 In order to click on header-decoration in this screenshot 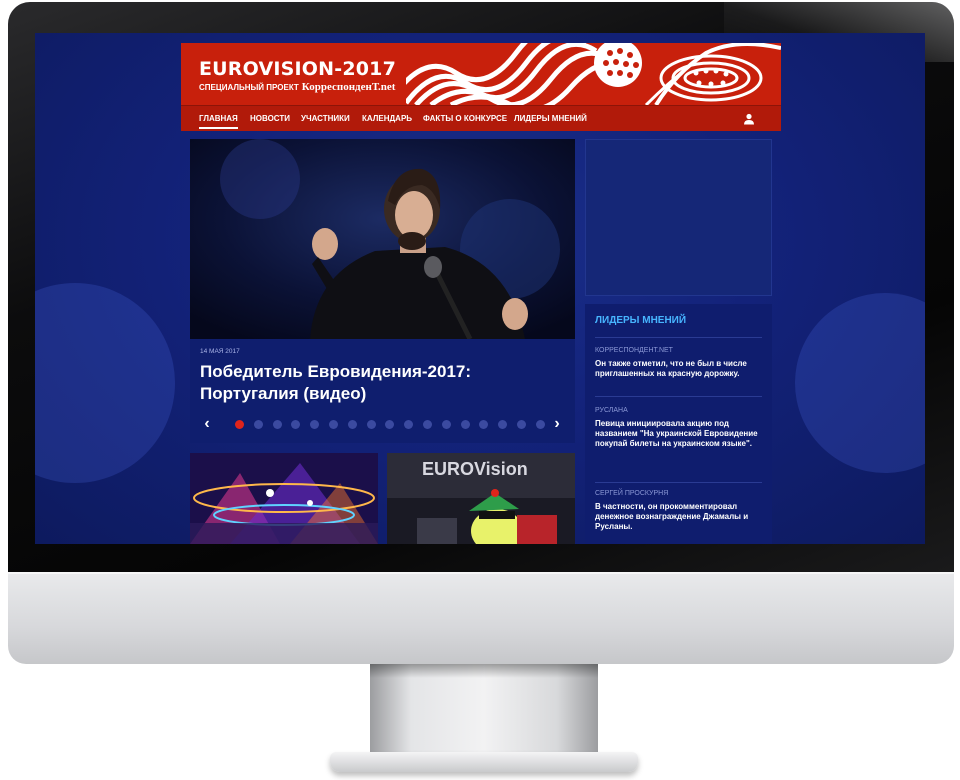, I will do `click(593, 74)`.